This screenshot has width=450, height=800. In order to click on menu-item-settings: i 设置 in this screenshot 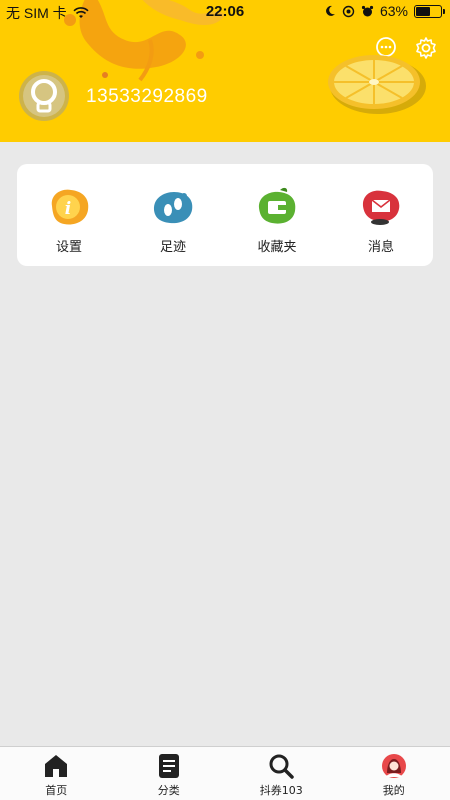, I will do `click(69, 220)`.